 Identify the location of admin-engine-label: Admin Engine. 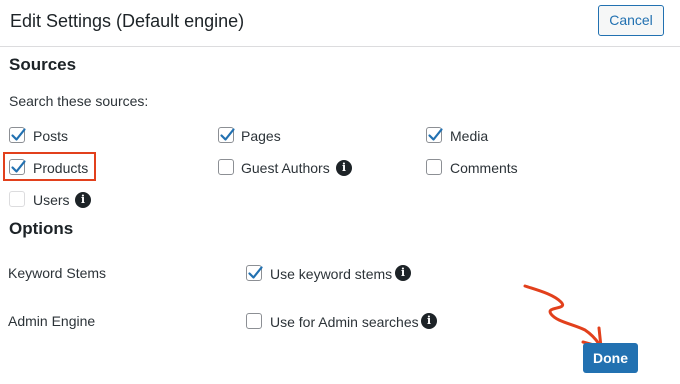
(52, 321).